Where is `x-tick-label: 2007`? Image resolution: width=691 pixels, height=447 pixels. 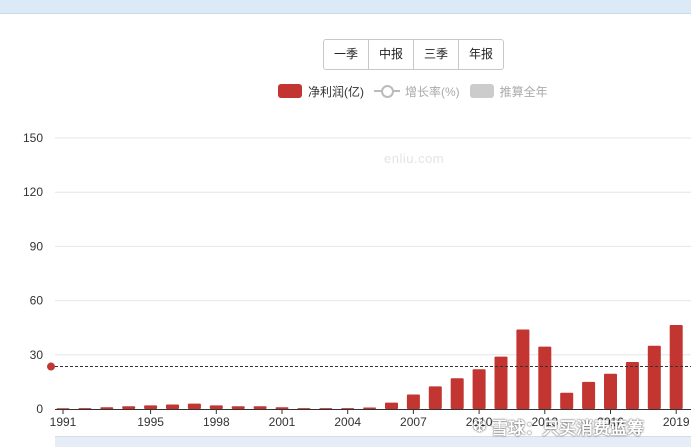
x-tick-label: 2007 is located at coordinates (413, 422).